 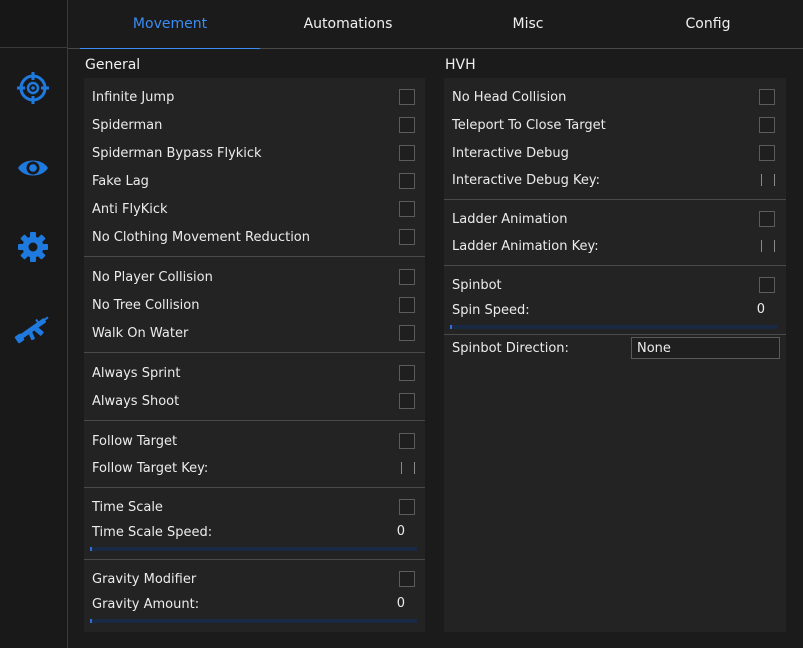 I want to click on sidebar-header, so click(x=33, y=24).